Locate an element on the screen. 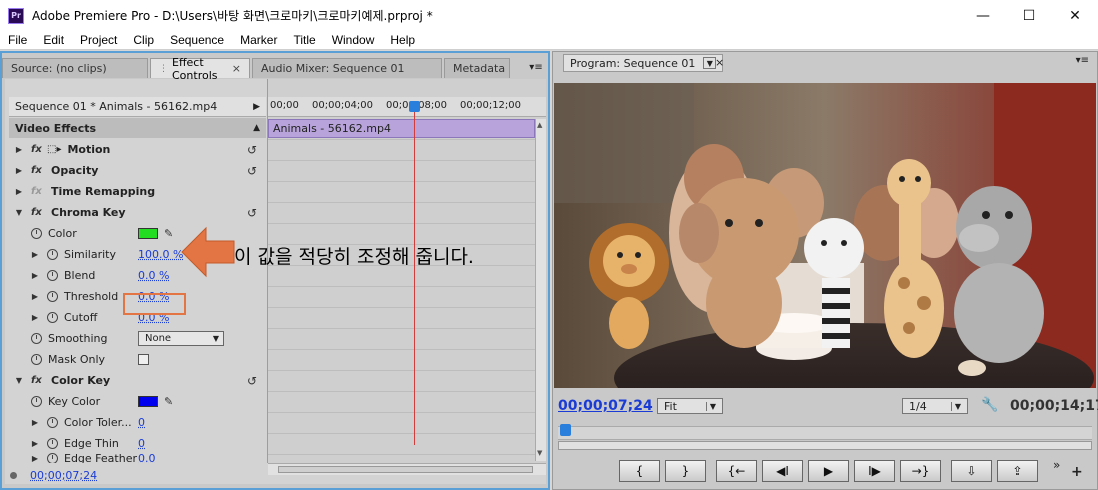 This screenshot has width=1098, height=490. step-back-button: ◀I is located at coordinates (782, 471).